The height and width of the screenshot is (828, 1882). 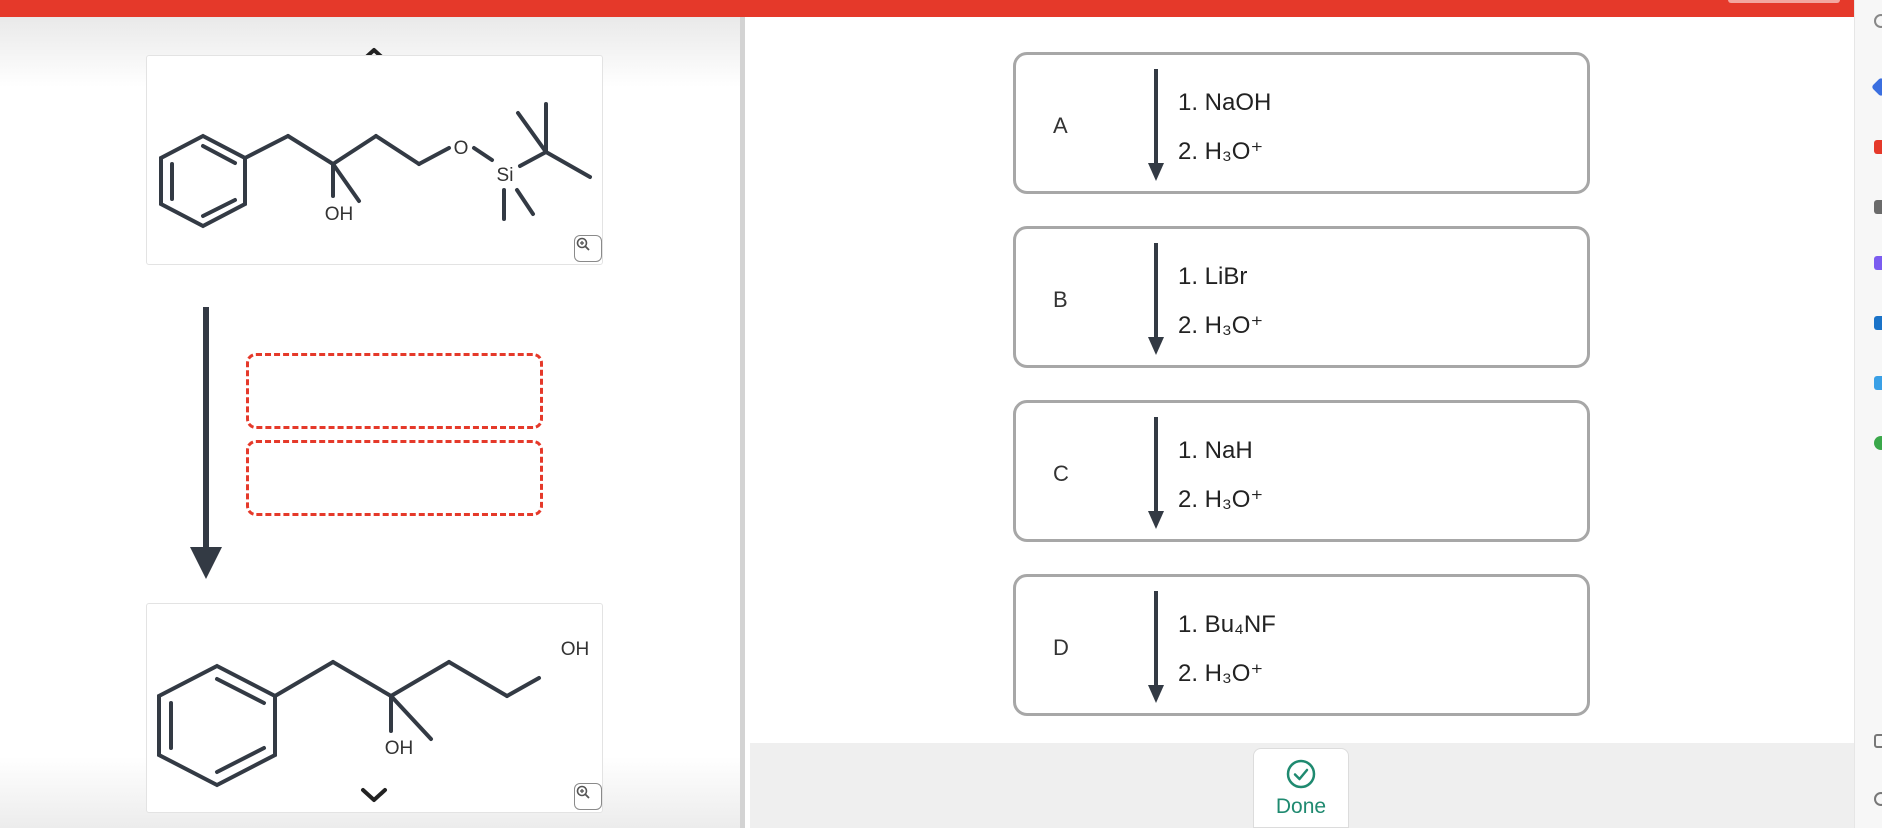 I want to click on browser-side-strip, so click(x=1868, y=414).